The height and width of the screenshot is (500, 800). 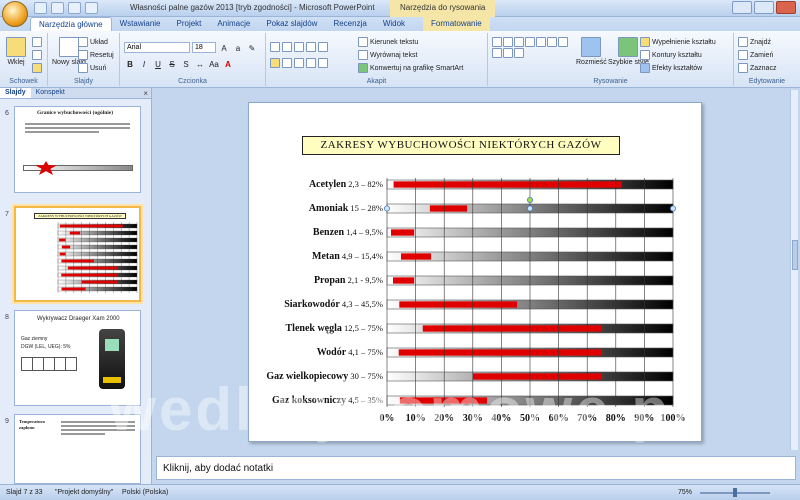 What do you see at coordinates (755, 55) in the screenshot?
I see `replace-button: Zamień` at bounding box center [755, 55].